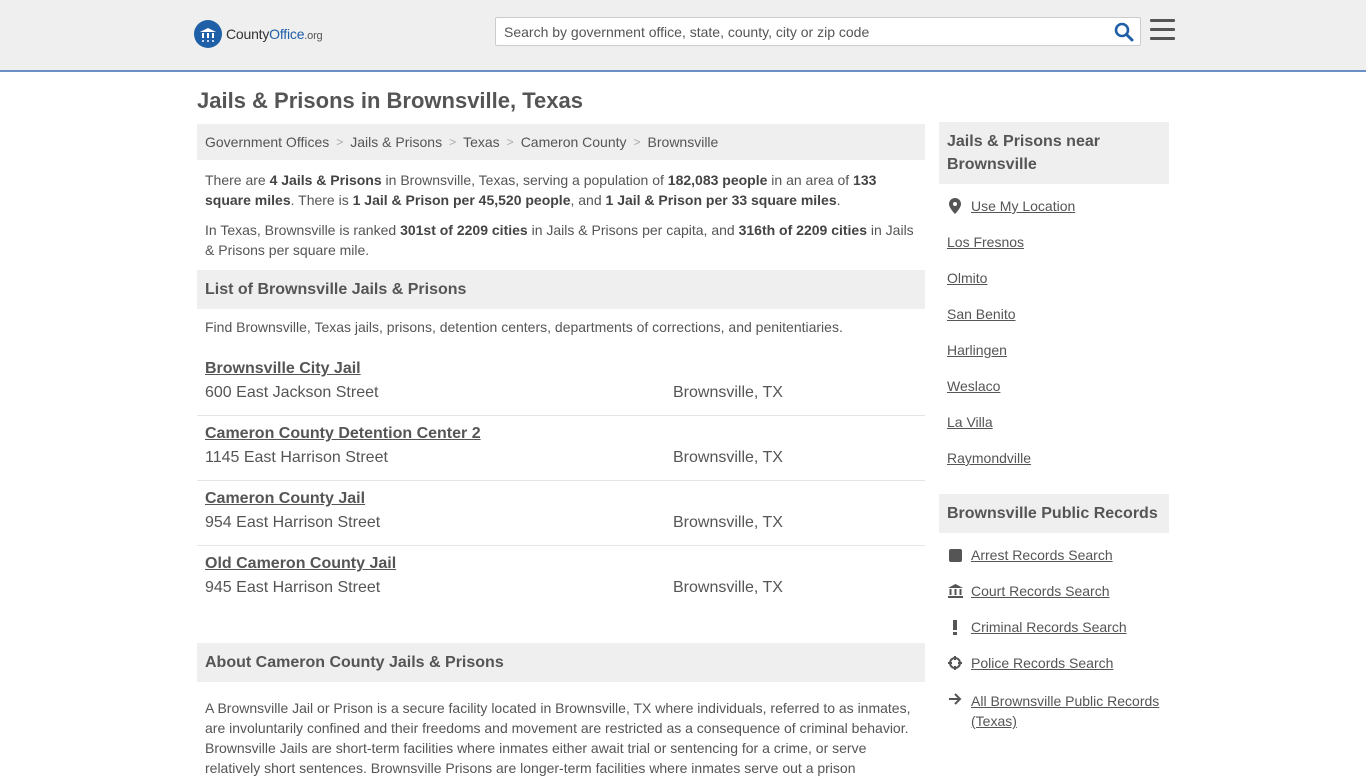 This screenshot has width=1366, height=778. I want to click on all-public-records-link: All Brownsville Public Records (Texas), so click(1066, 711).